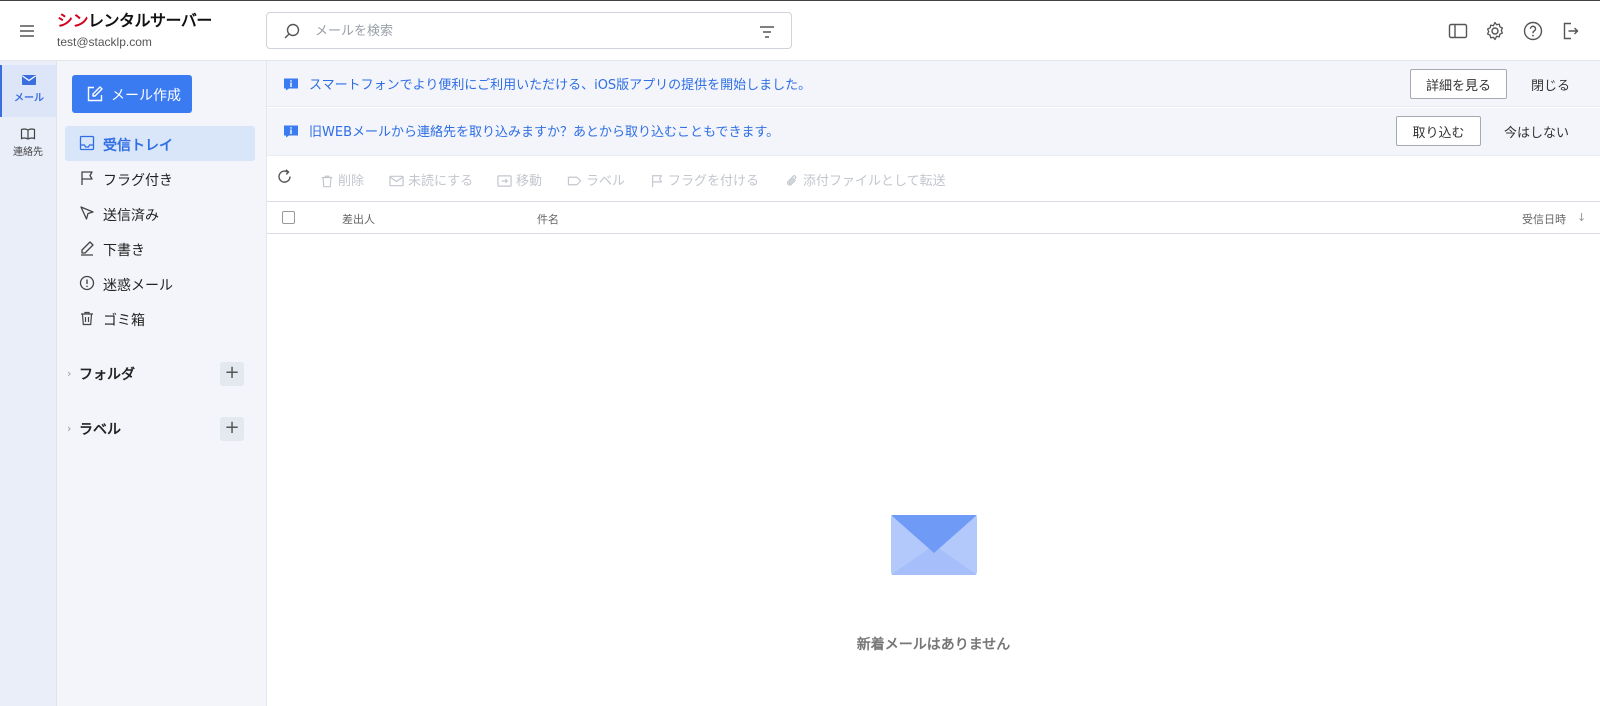 The height and width of the screenshot is (706, 1600). Describe the element at coordinates (504, 181) in the screenshot. I see `move-icon` at that location.